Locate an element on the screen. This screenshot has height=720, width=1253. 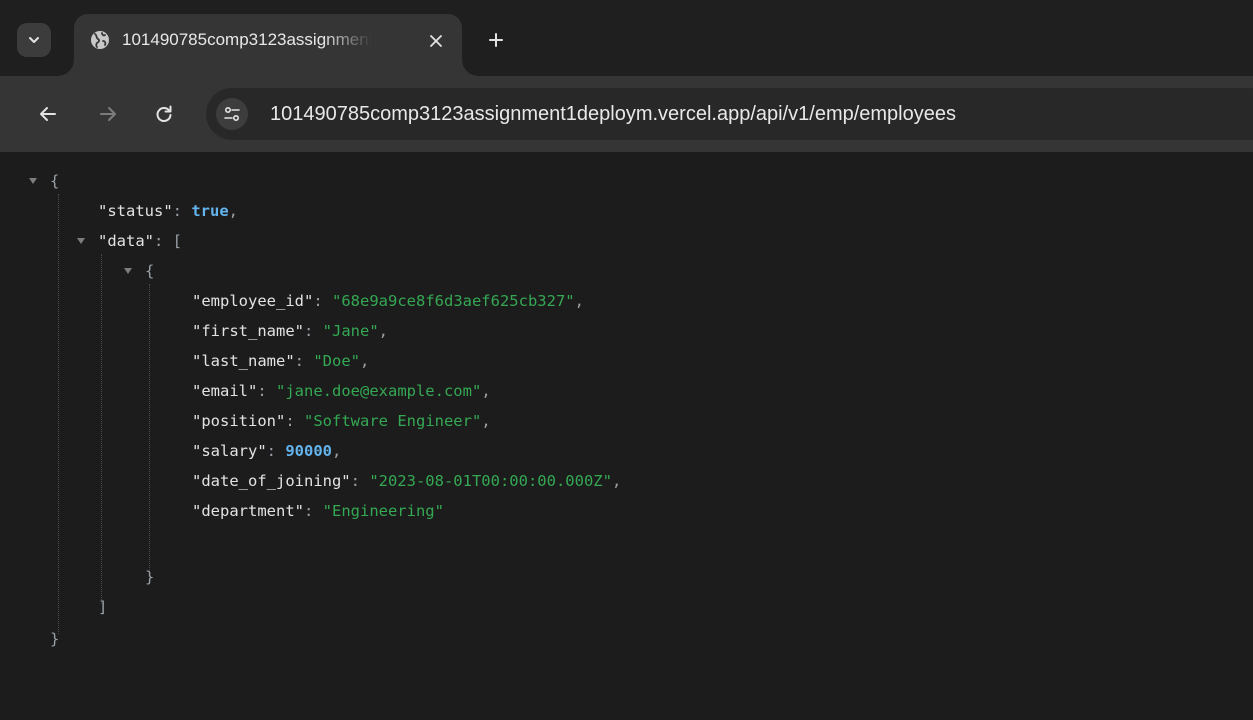
arrow-right-icon is located at coordinates (108, 114).